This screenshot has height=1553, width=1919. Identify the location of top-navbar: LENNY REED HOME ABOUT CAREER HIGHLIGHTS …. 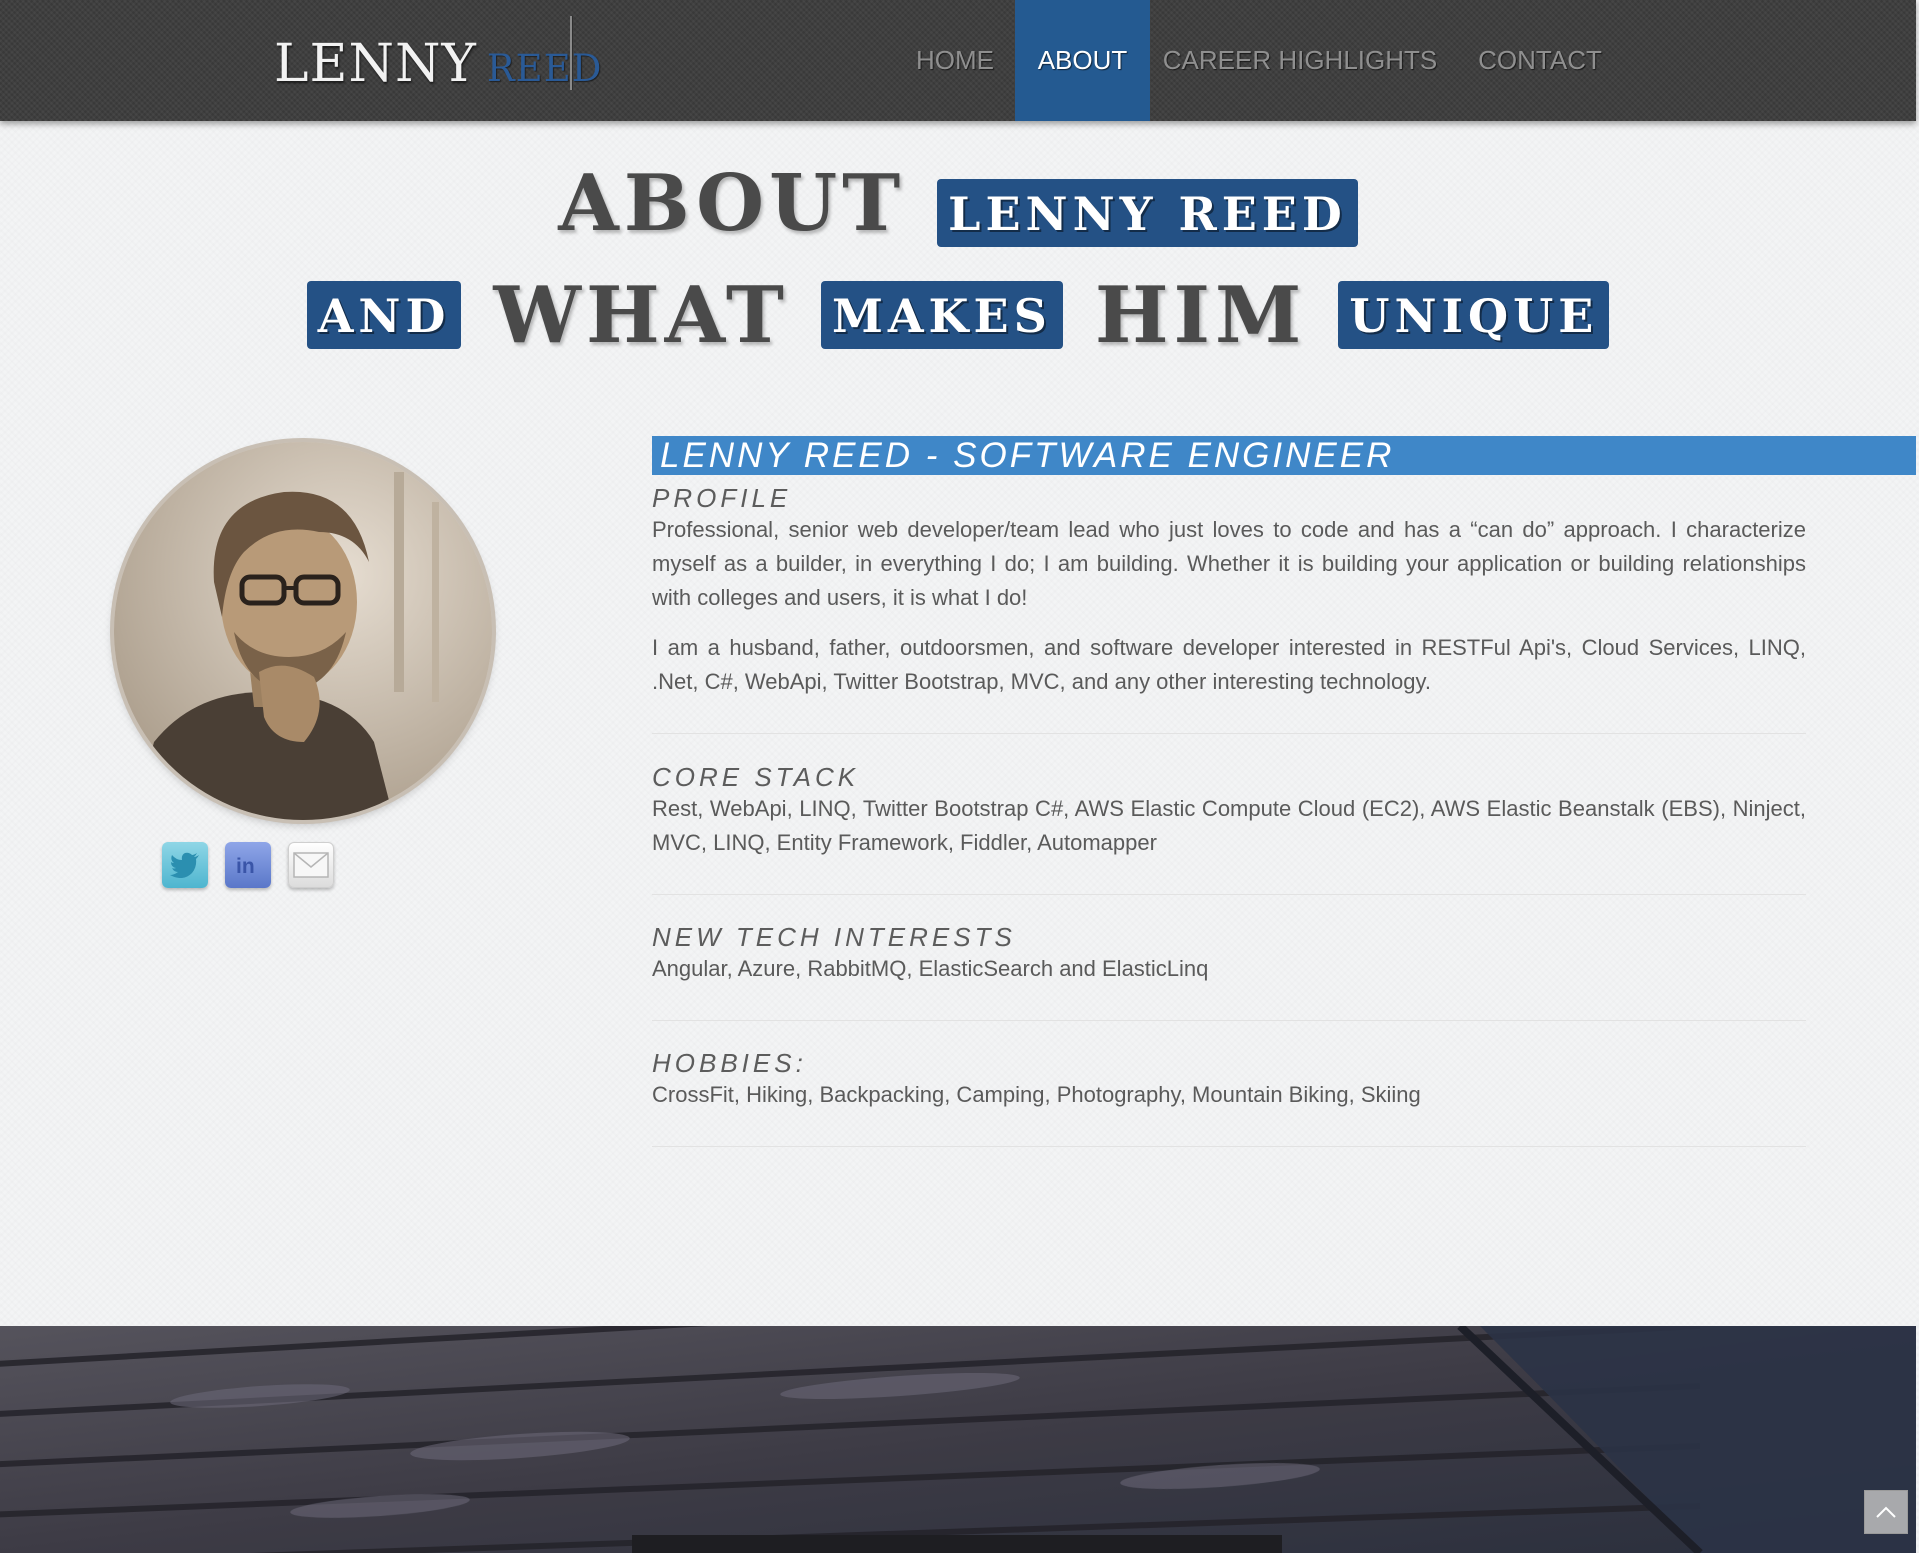
(958, 60).